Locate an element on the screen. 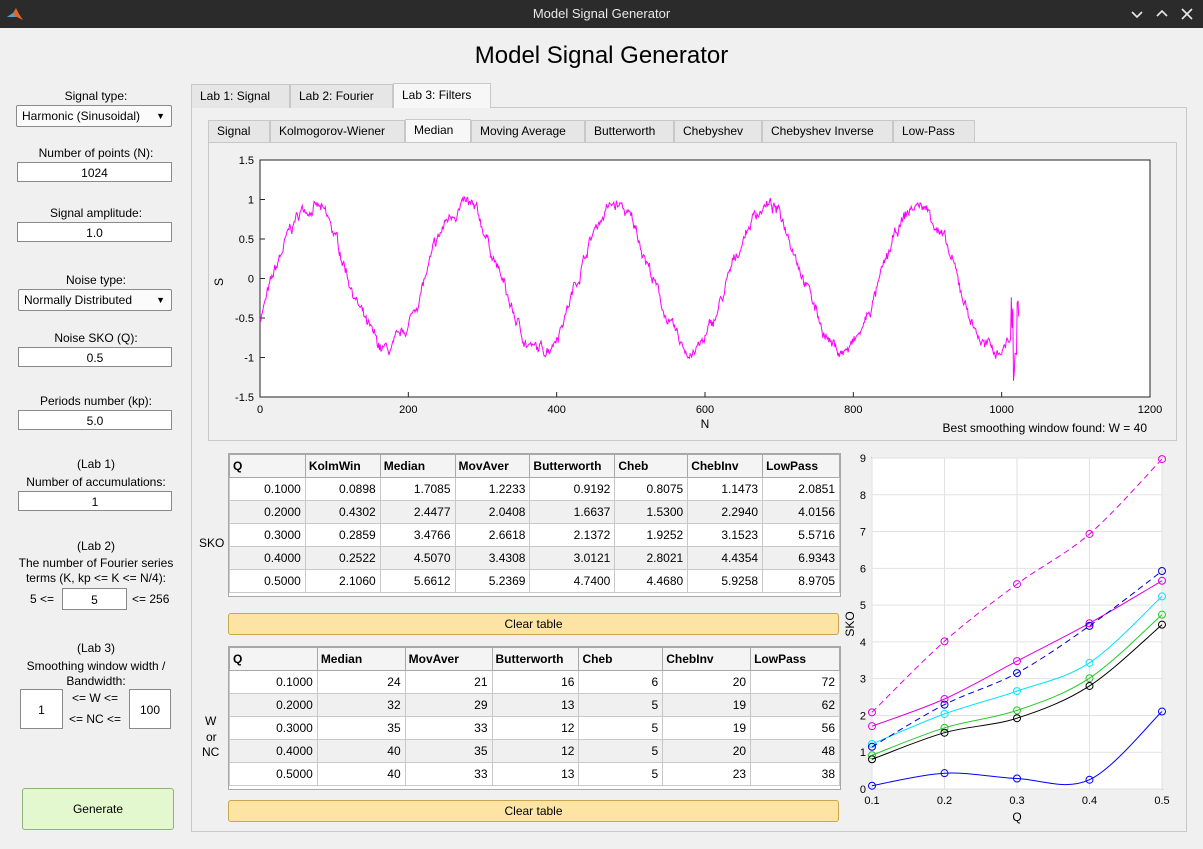 The height and width of the screenshot is (849, 1203). chevron-up-icon is located at coordinates (1162, 14).